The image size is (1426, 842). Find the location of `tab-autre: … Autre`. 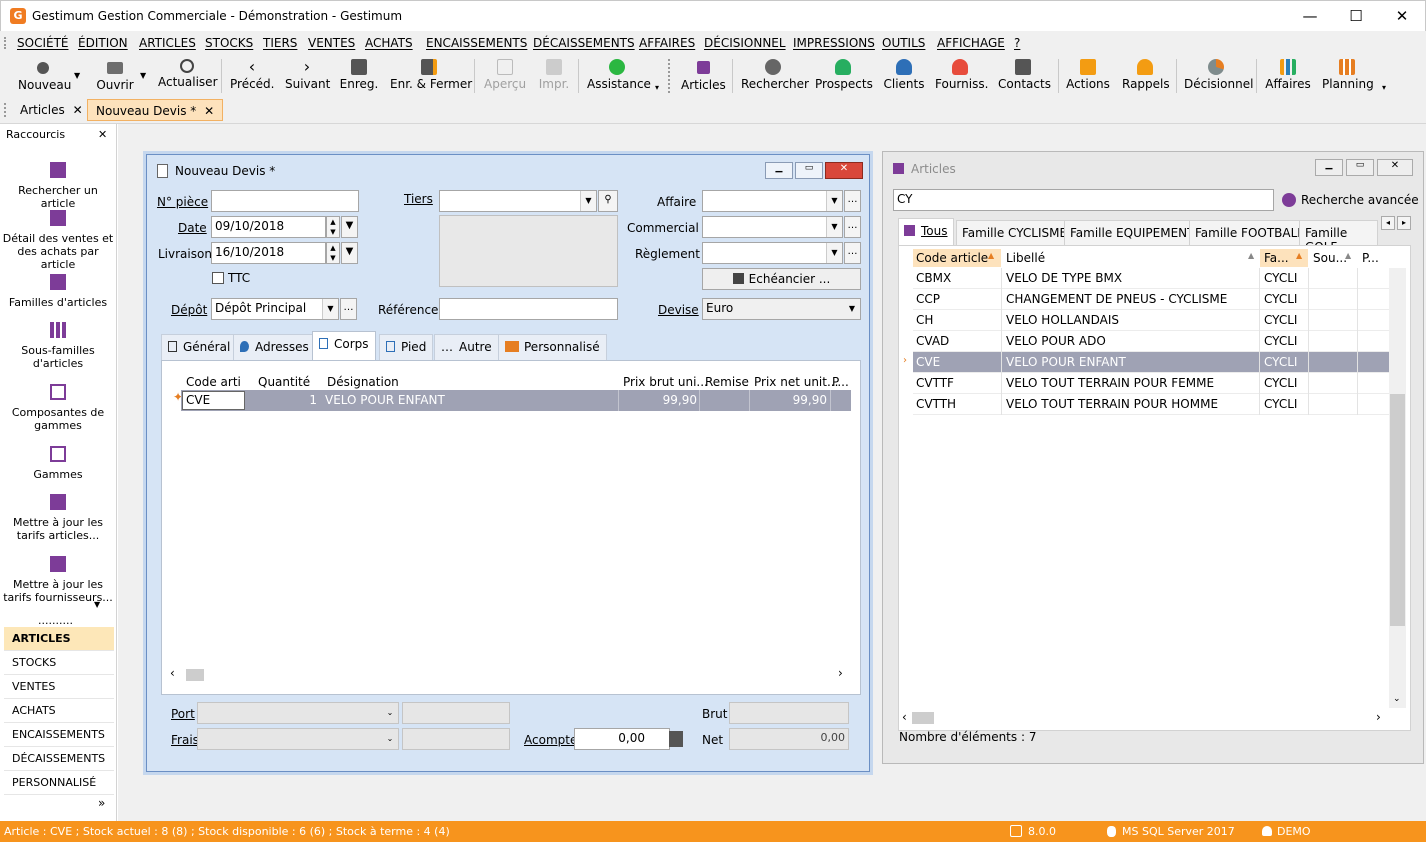

tab-autre: … Autre is located at coordinates (466, 347).